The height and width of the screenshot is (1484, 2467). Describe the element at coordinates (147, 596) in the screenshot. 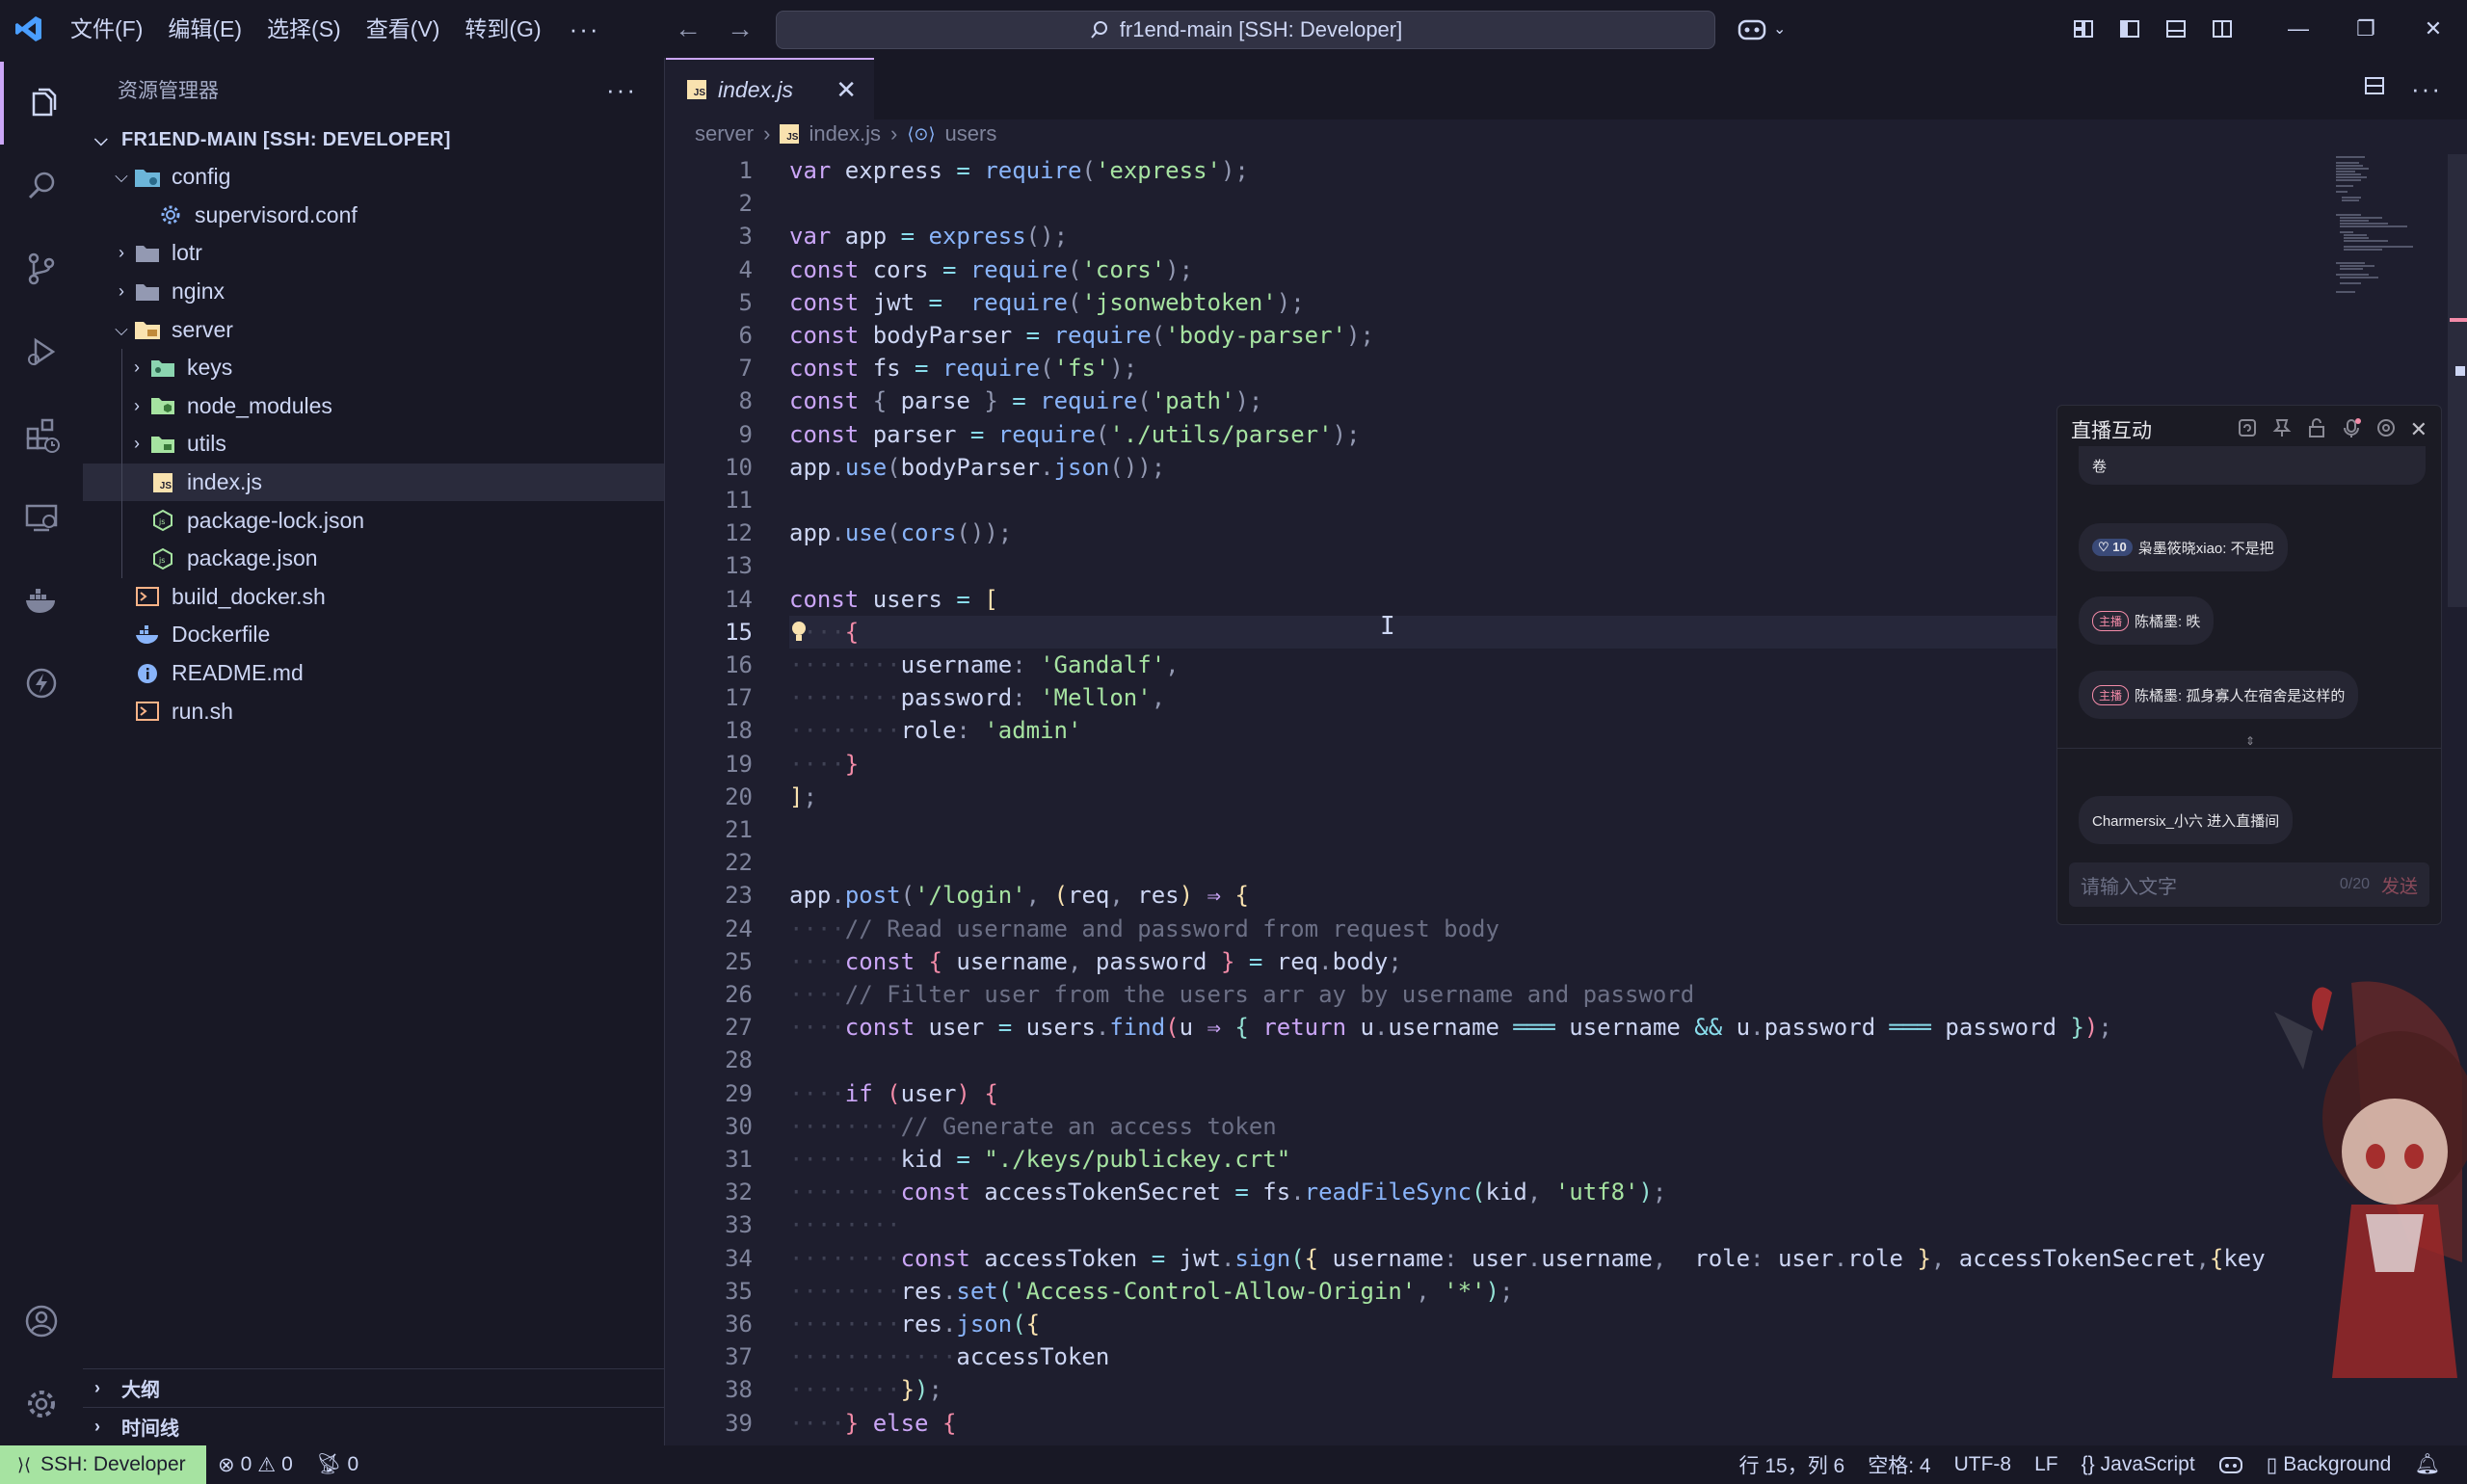

I see `shell-file-icon` at that location.